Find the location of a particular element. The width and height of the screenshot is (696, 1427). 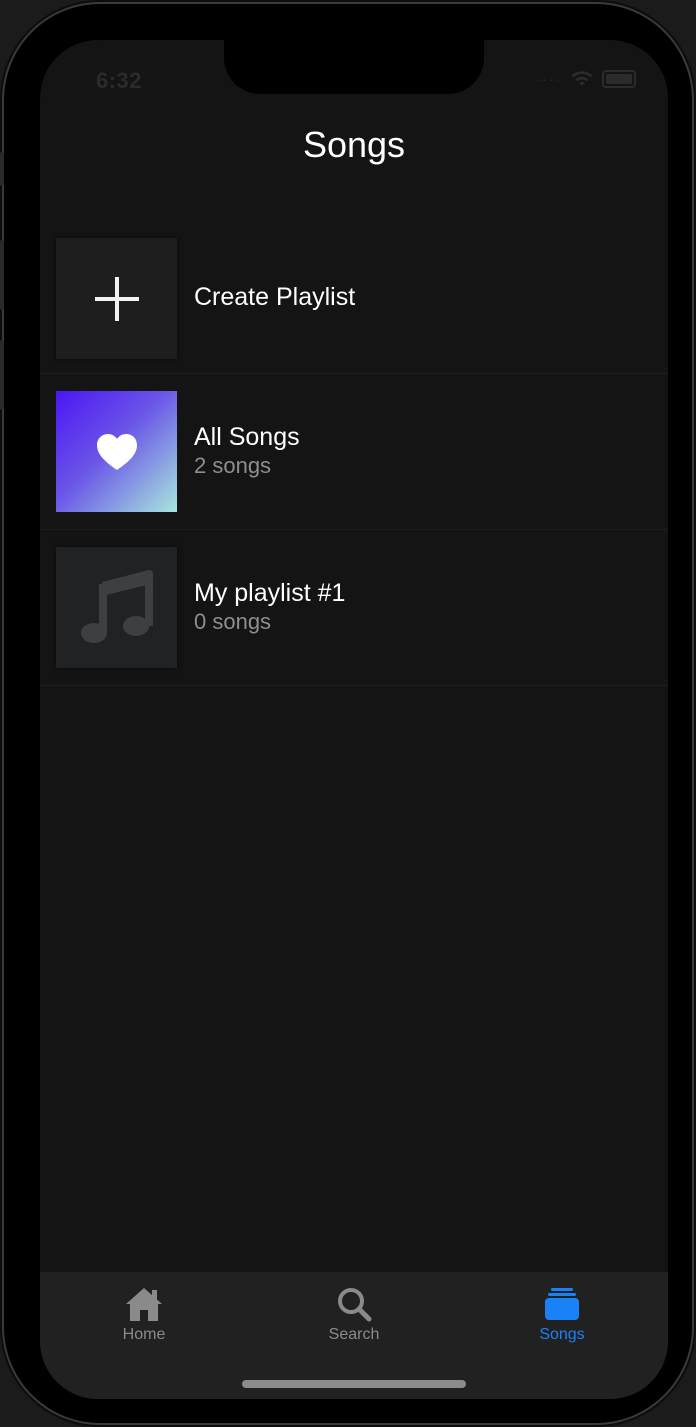

playlist-title: My playlist #1 is located at coordinates (270, 593).